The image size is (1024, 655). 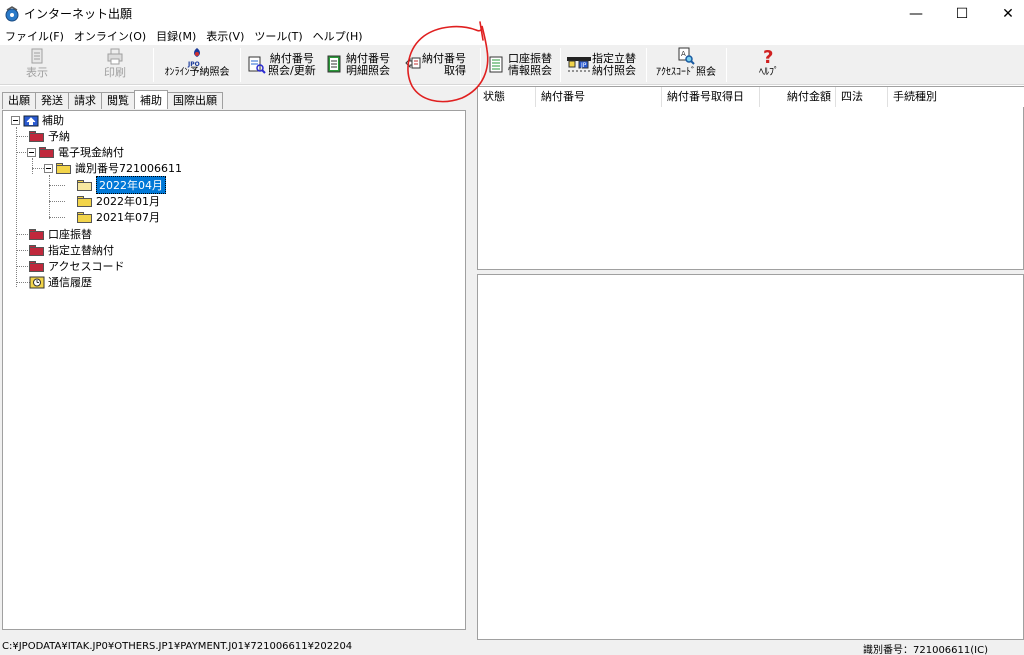 I want to click on help-button: ? ﾍﾙﾌﾟ, so click(x=769, y=65).